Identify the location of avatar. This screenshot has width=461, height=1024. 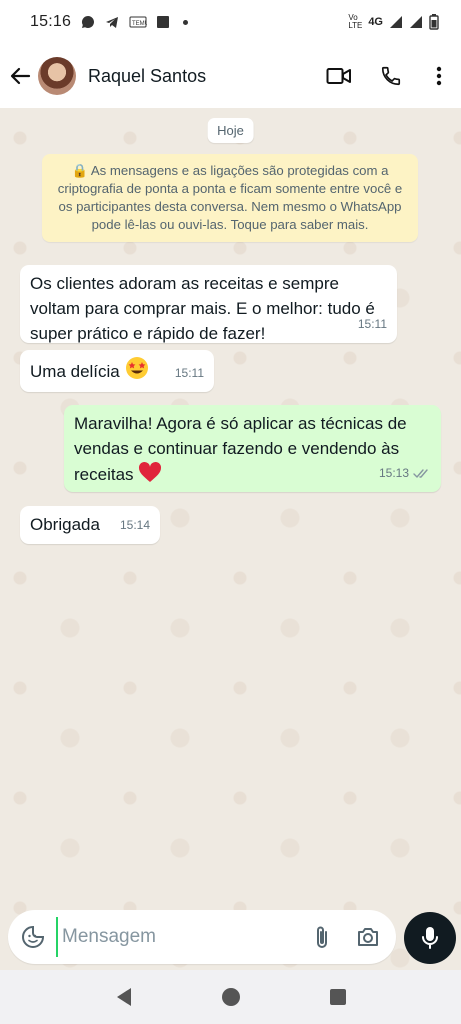
(57, 76).